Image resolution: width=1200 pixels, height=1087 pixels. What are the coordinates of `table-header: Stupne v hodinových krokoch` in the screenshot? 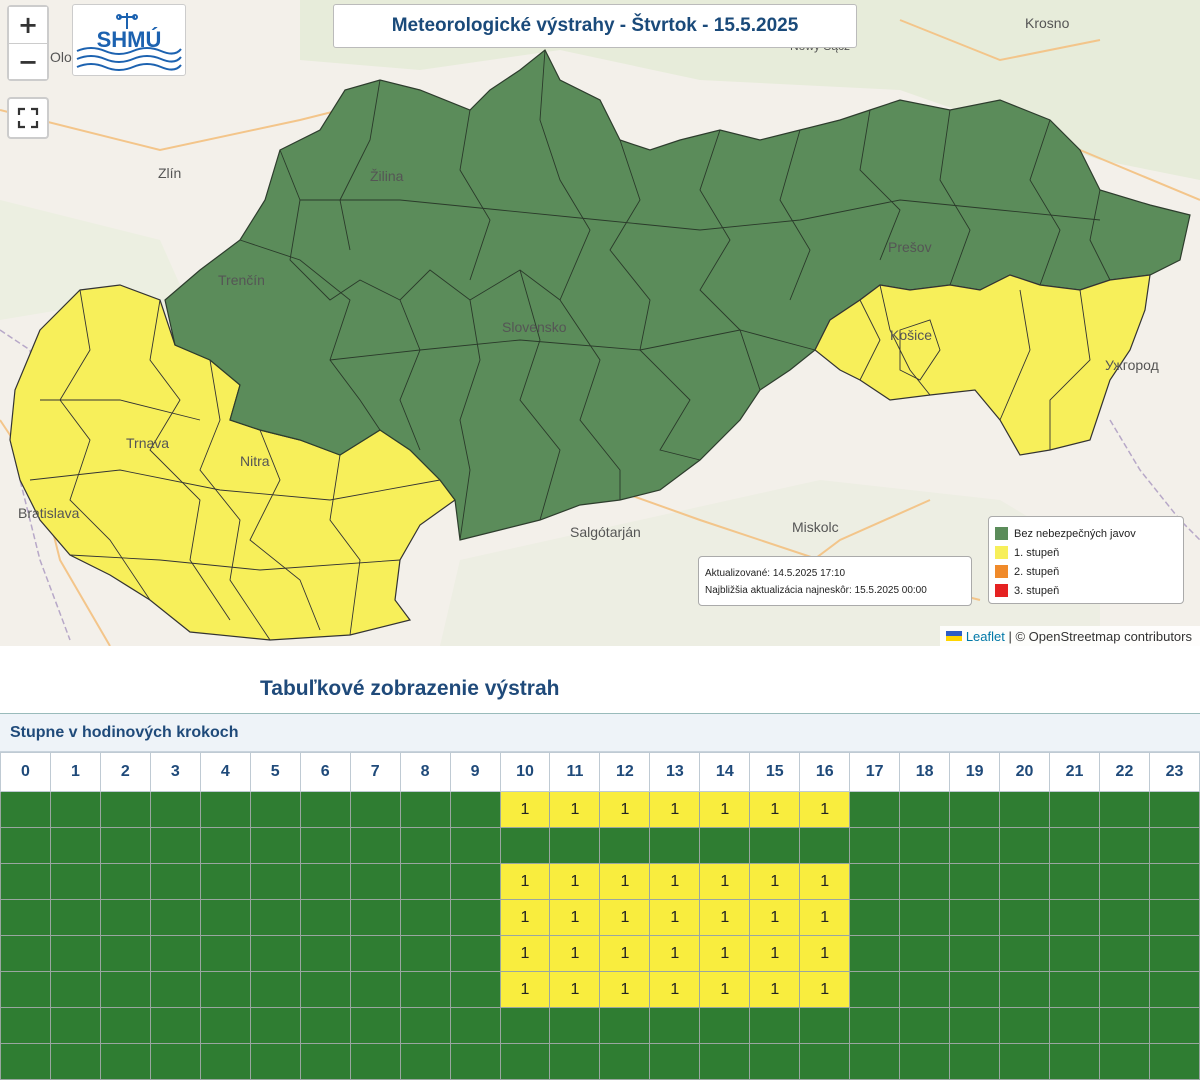 It's located at (600, 733).